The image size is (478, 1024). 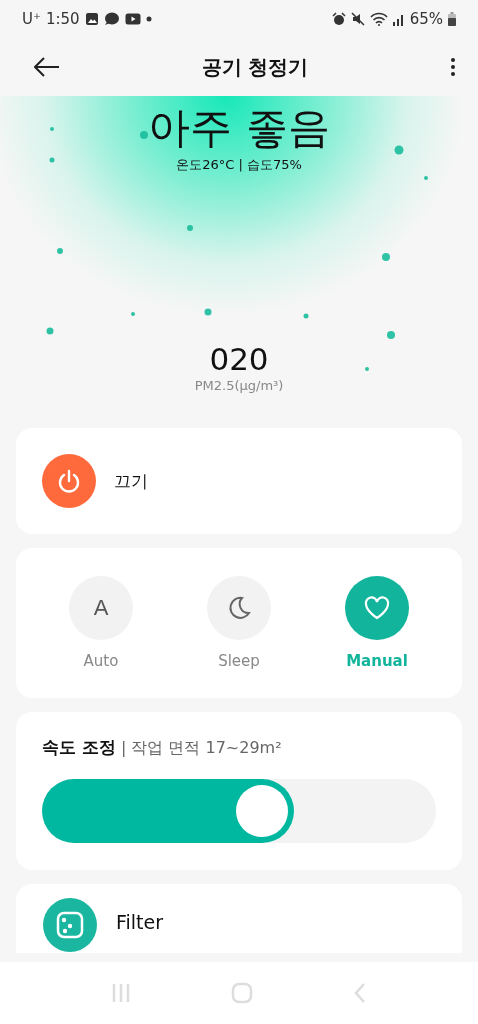 What do you see at coordinates (239, 359) in the screenshot?
I see `pm-value: 020` at bounding box center [239, 359].